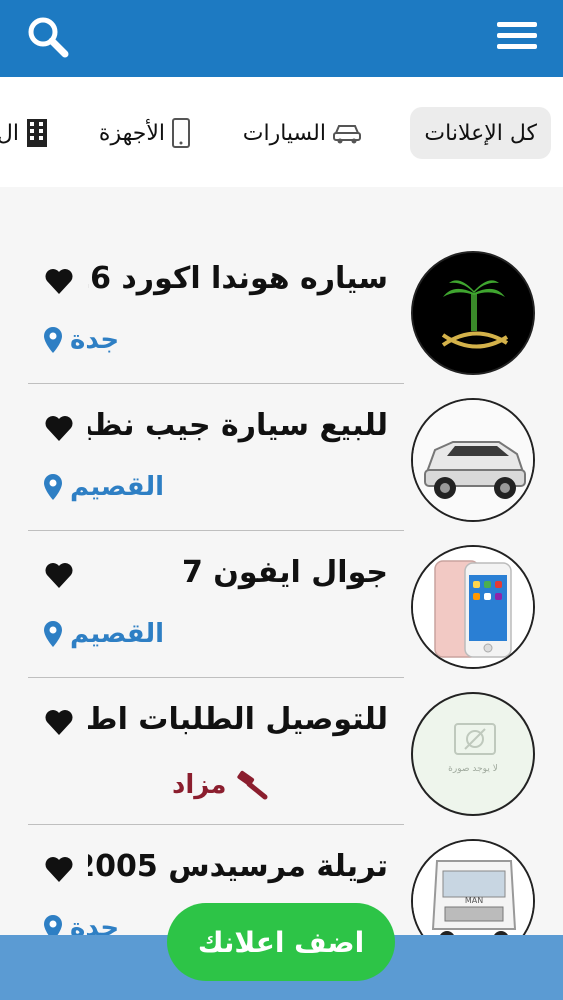 This screenshot has height=1000, width=563. I want to click on phone-icon, so click(181, 133).